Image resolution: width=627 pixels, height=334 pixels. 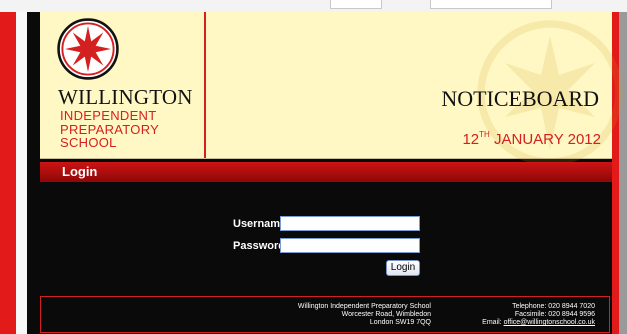 I want to click on login-title-bar: Login, so click(x=326, y=172).